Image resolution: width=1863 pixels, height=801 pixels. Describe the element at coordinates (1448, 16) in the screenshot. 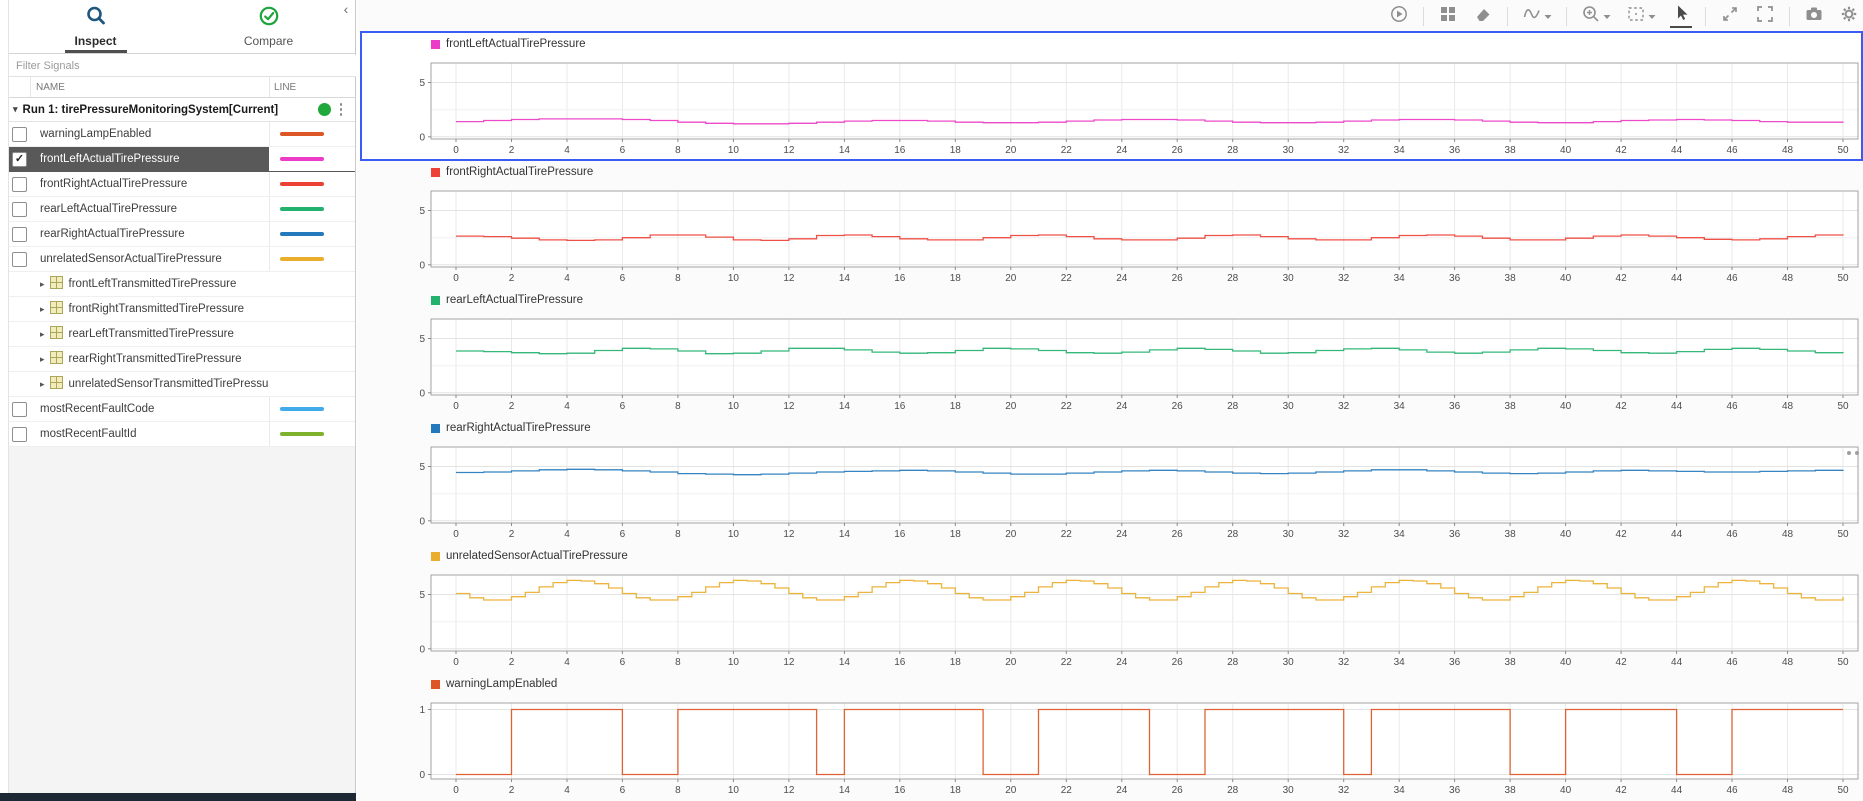

I see `layout-grid-button` at that location.